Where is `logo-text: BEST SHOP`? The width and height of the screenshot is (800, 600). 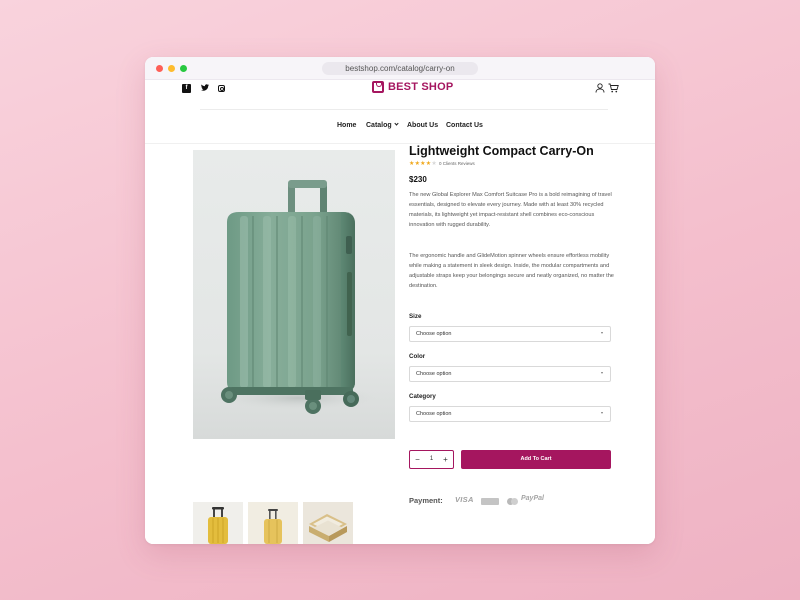 logo-text: BEST SHOP is located at coordinates (421, 87).